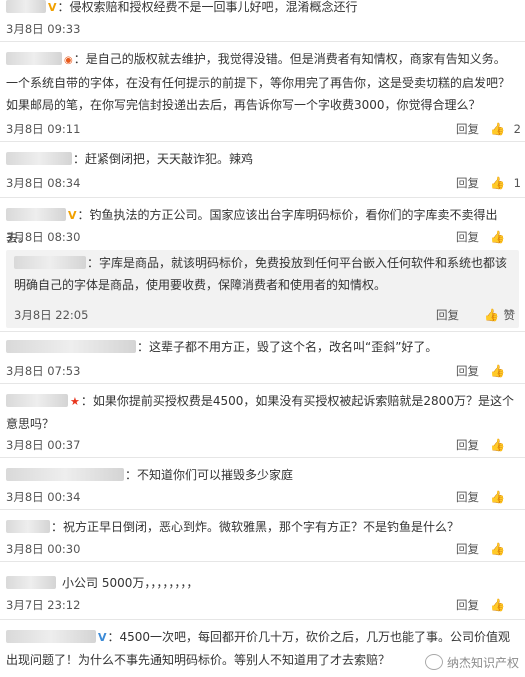 This screenshot has height=677, width=525. I want to click on comment-time: 3月8日 09:11, so click(43, 129).